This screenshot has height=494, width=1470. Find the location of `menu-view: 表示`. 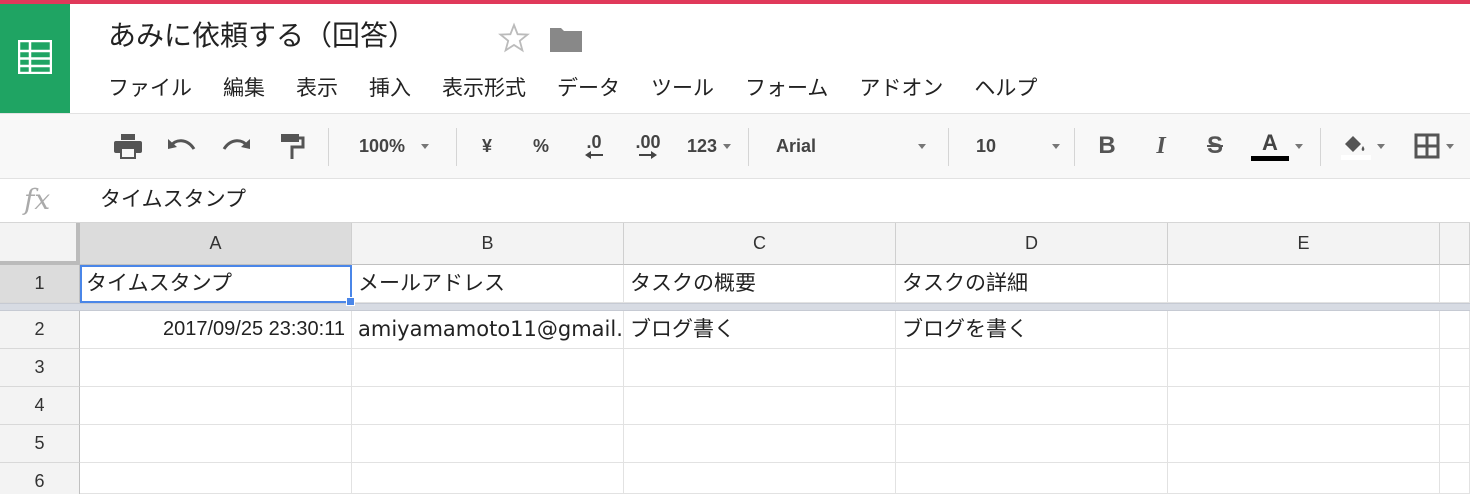

menu-view: 表示 is located at coordinates (317, 89).